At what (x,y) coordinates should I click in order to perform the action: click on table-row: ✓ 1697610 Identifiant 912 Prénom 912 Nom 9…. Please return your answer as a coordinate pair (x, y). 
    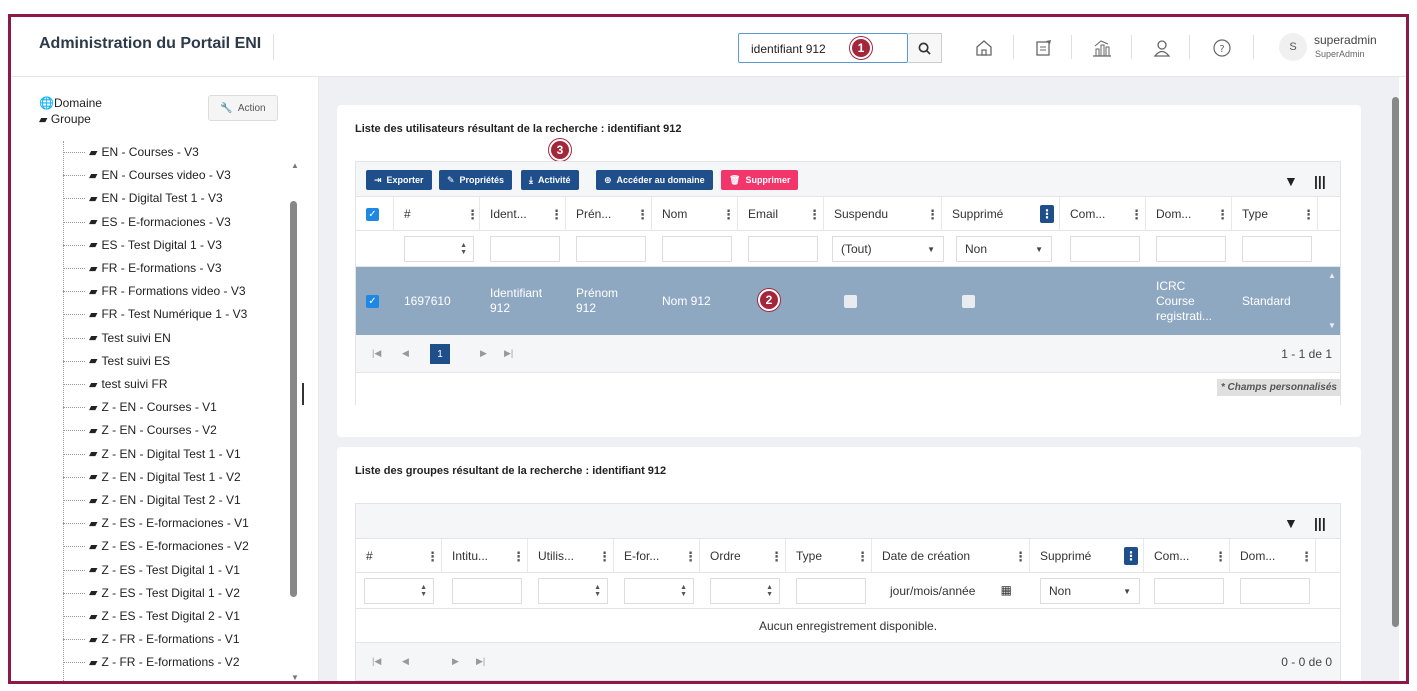
    Looking at the image, I should click on (848, 301).